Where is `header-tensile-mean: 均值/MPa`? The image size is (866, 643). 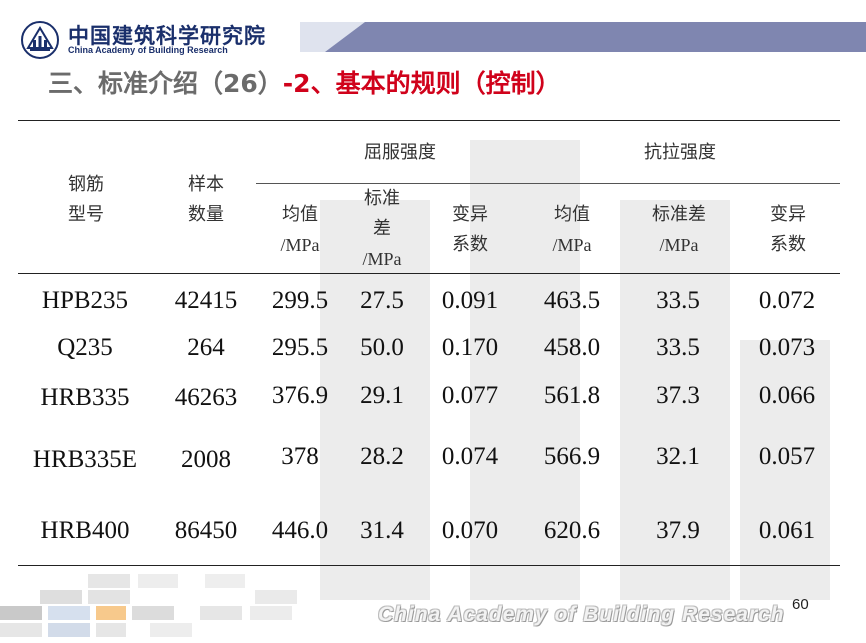 header-tensile-mean: 均值/MPa is located at coordinates (572, 229).